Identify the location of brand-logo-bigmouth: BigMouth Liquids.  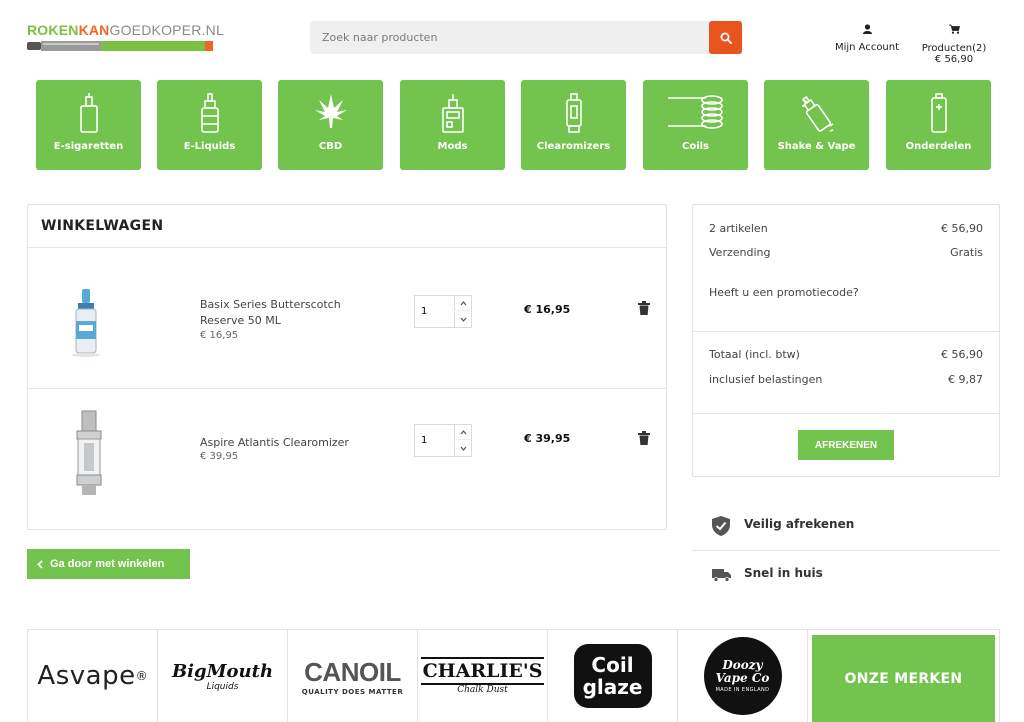
(223, 676).